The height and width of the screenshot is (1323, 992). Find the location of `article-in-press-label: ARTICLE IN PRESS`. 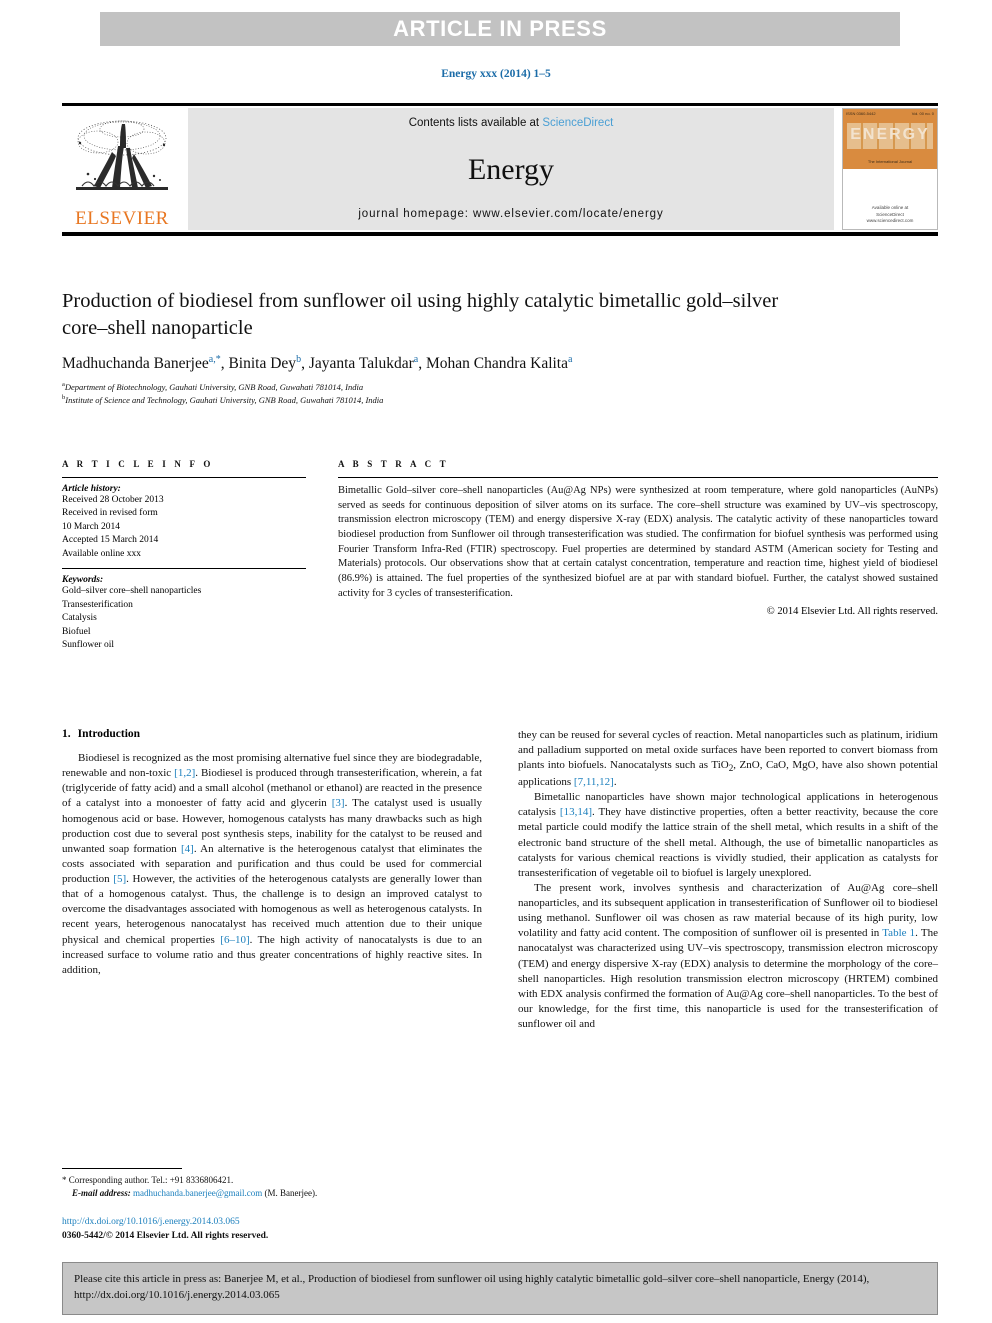

article-in-press-label: ARTICLE IN PRESS is located at coordinates (500, 28).